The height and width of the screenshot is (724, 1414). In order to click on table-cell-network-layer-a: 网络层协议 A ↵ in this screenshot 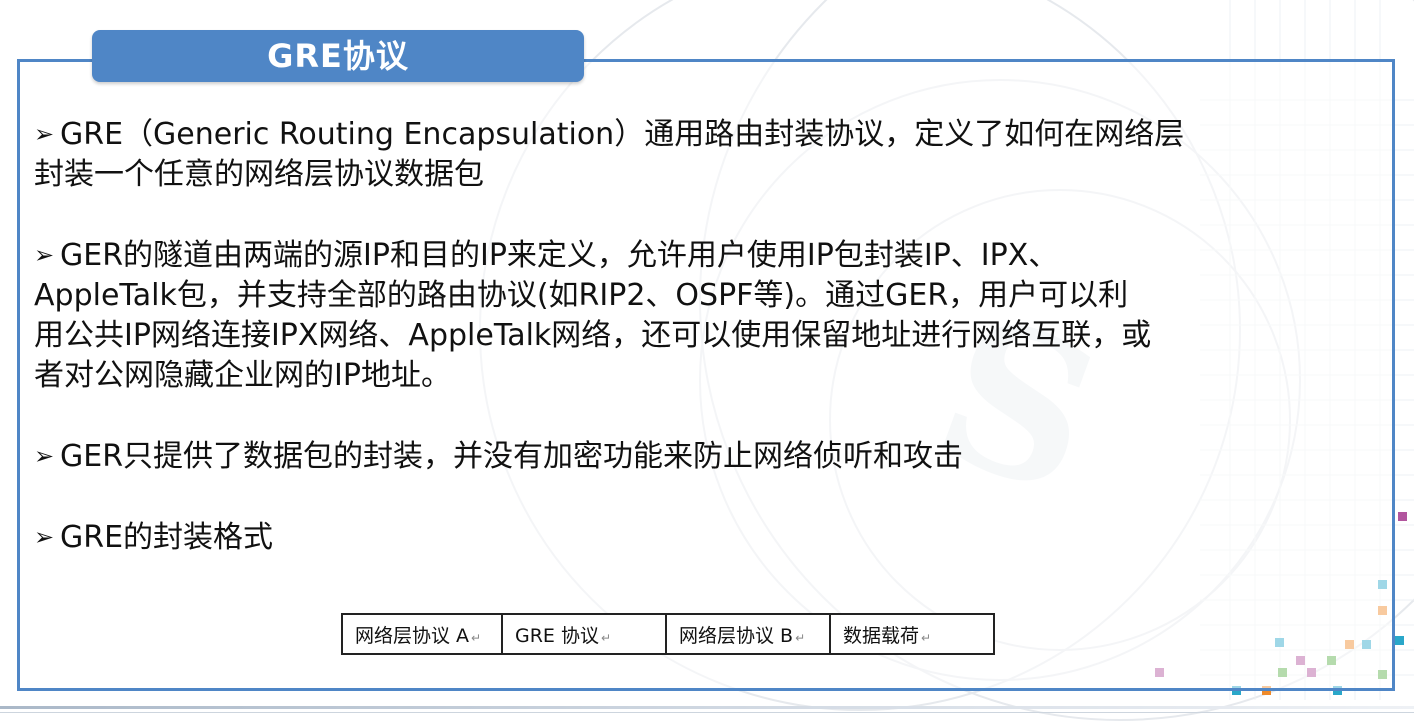, I will do `click(422, 634)`.